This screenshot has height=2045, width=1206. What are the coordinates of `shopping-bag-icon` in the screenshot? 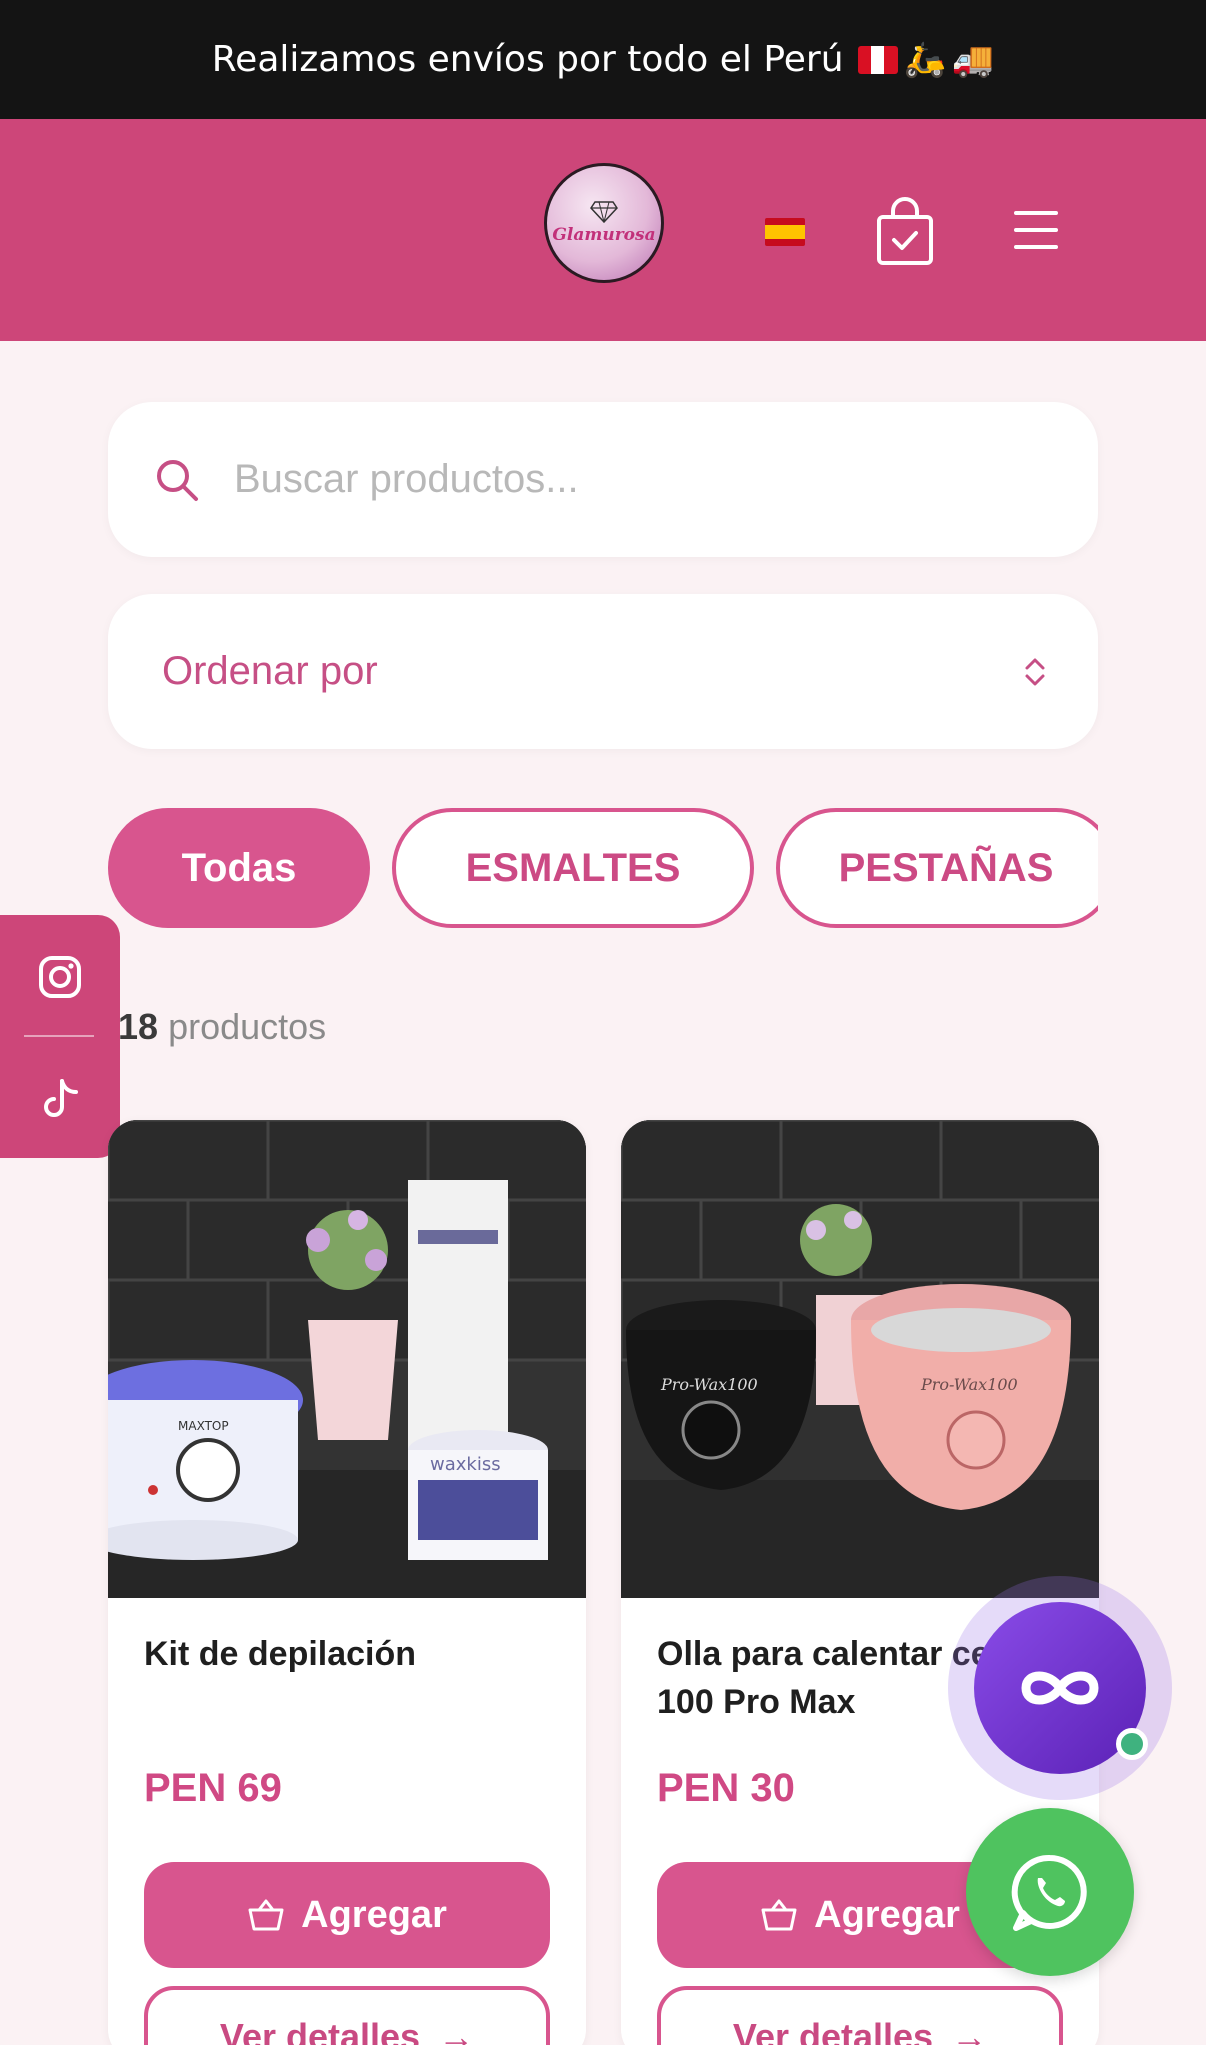 It's located at (905, 232).